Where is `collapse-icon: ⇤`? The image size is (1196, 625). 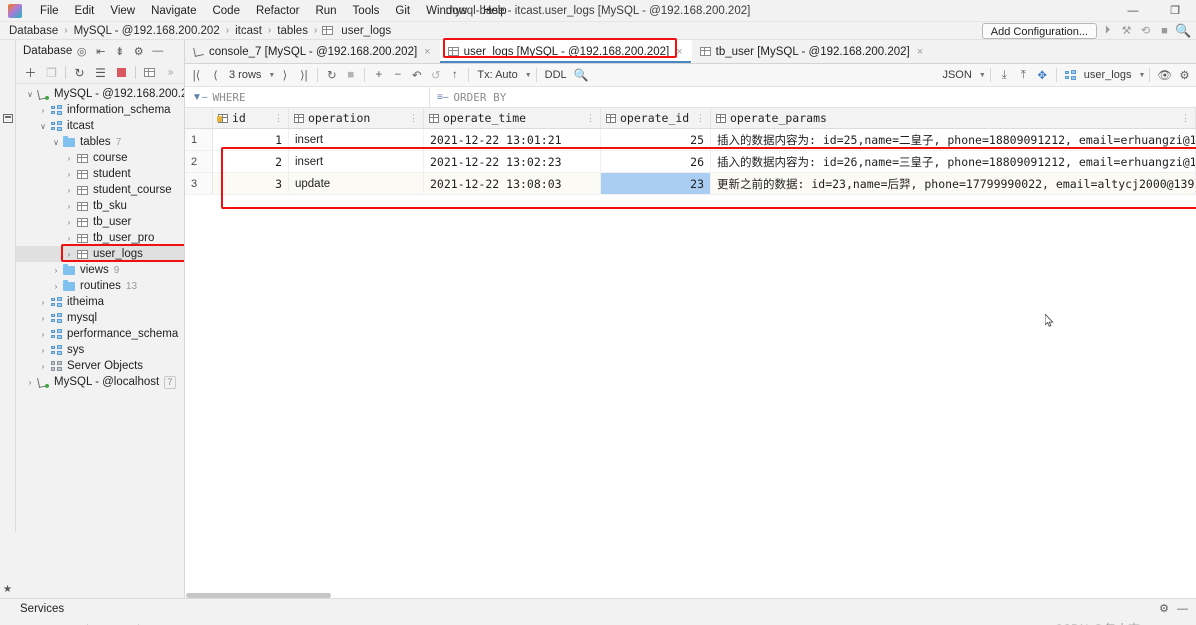 collapse-icon: ⇤ is located at coordinates (51, 623).